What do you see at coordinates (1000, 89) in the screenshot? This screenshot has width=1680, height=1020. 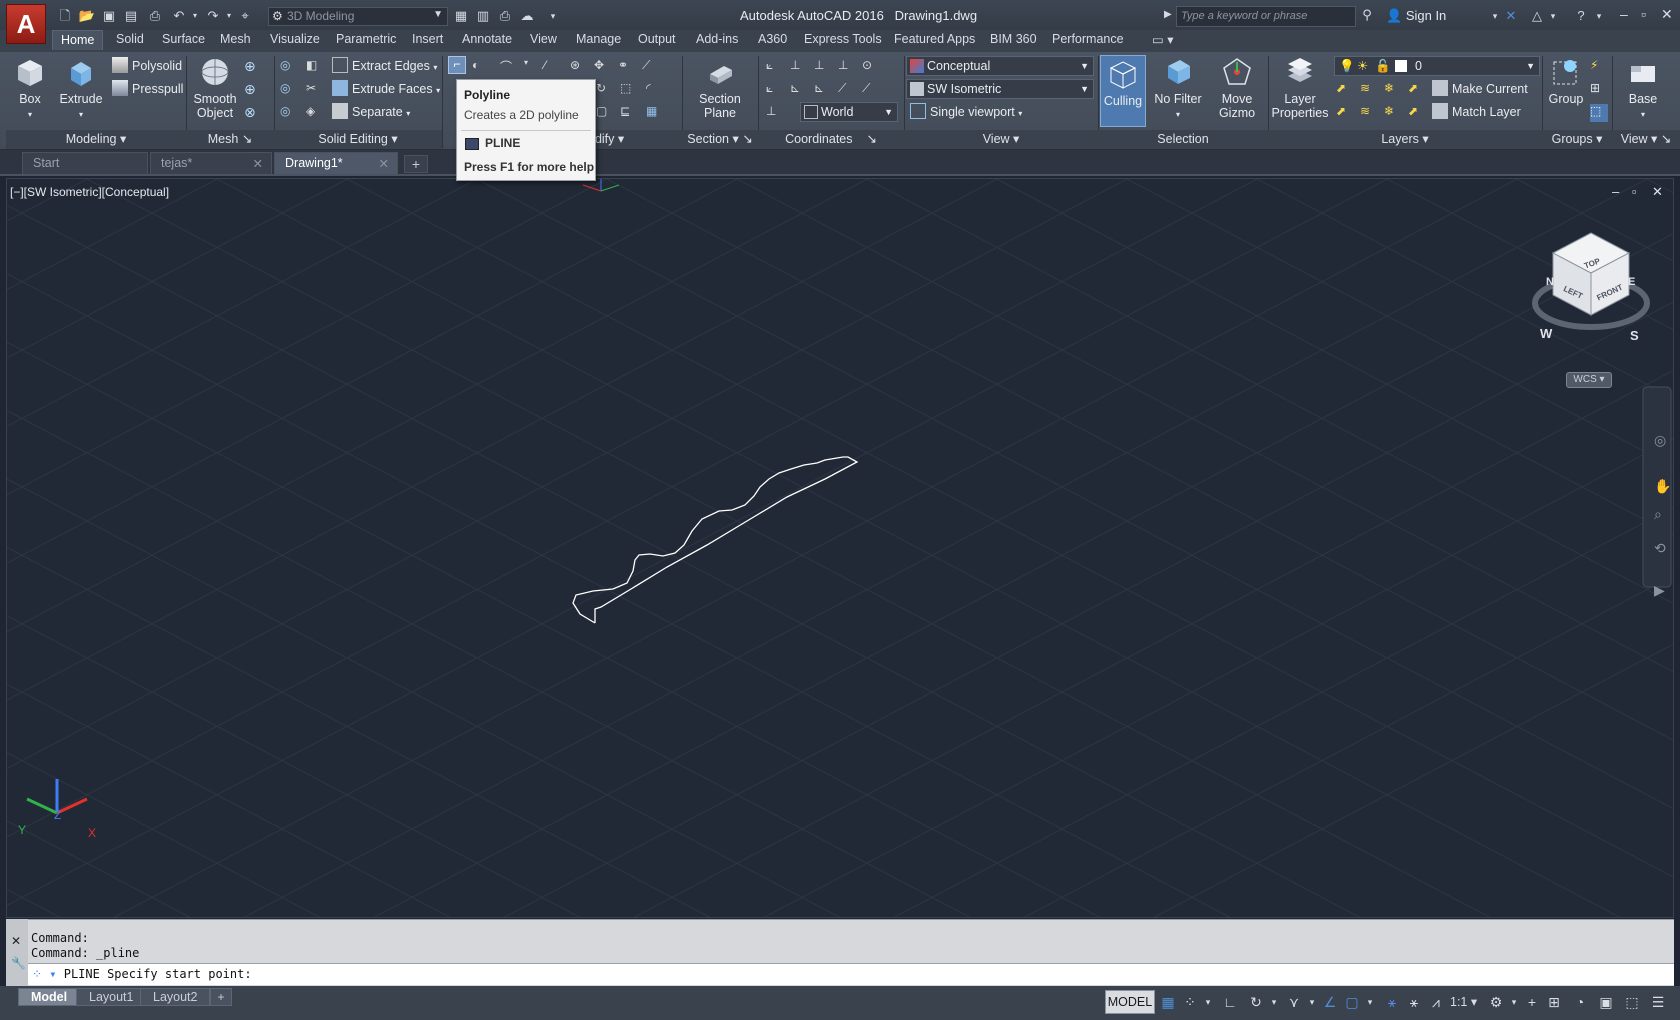 I see `view-preset-dropdown: SW Isometric ▼` at bounding box center [1000, 89].